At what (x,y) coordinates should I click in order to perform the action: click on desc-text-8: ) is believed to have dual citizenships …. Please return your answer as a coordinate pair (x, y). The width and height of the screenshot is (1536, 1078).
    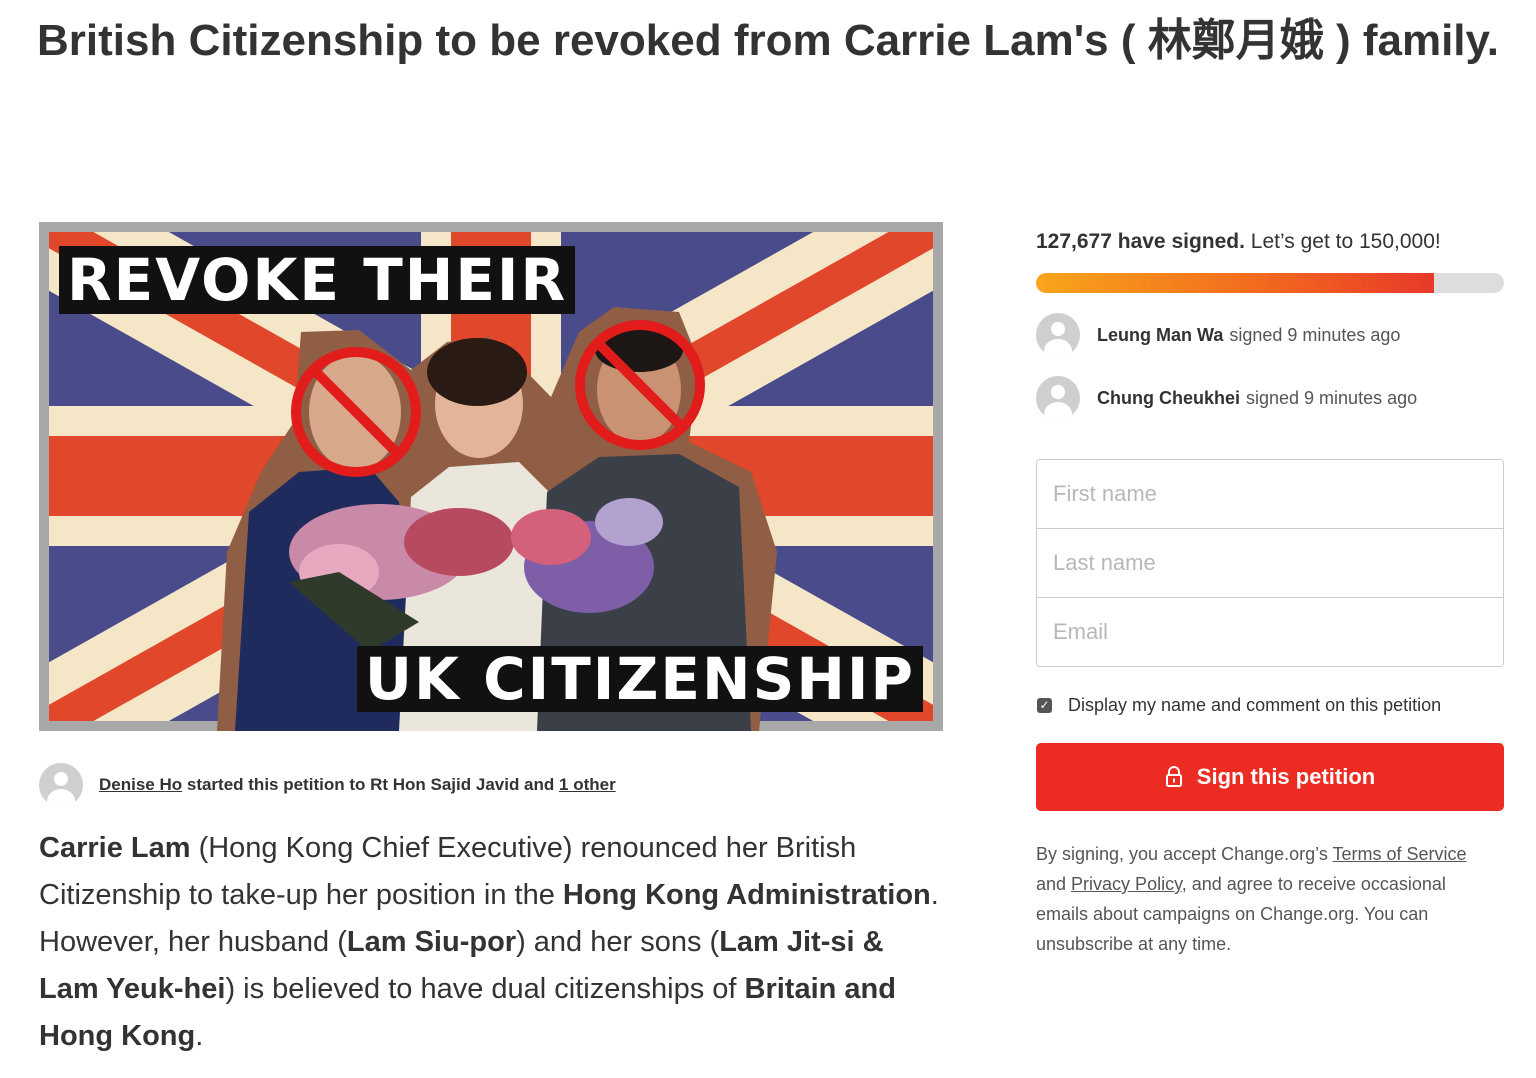
    Looking at the image, I should click on (485, 989).